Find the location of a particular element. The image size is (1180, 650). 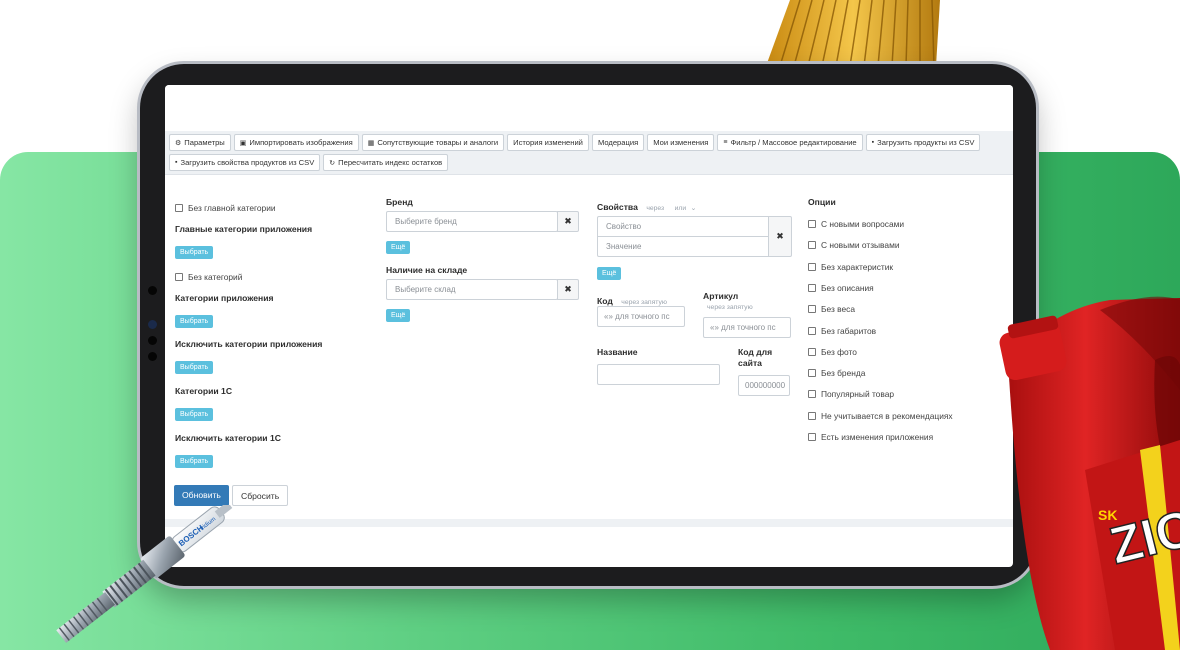

properties-more-button: Ещё is located at coordinates (609, 273).